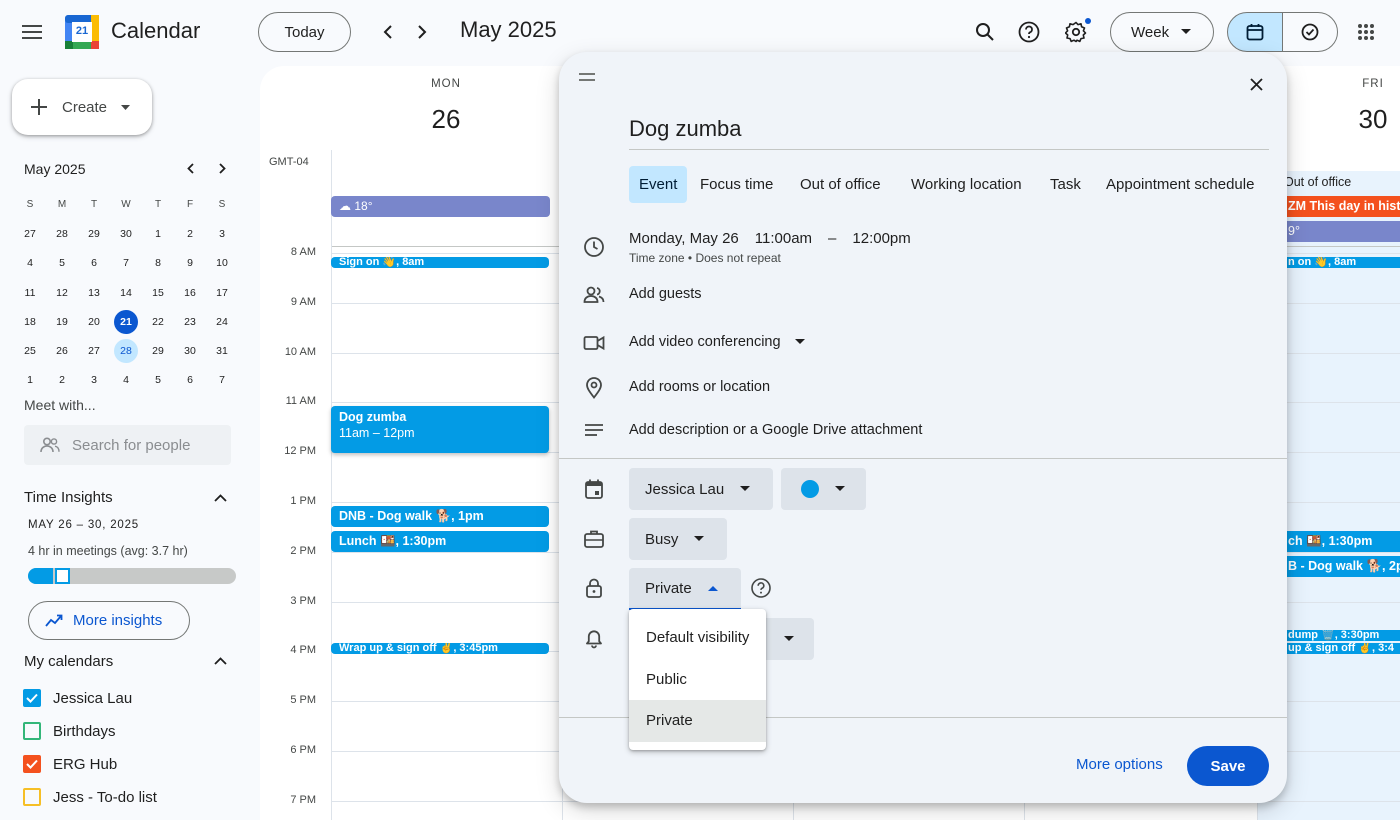 The height and width of the screenshot is (820, 1400). I want to click on day-header-mon-num: 26, so click(446, 119).